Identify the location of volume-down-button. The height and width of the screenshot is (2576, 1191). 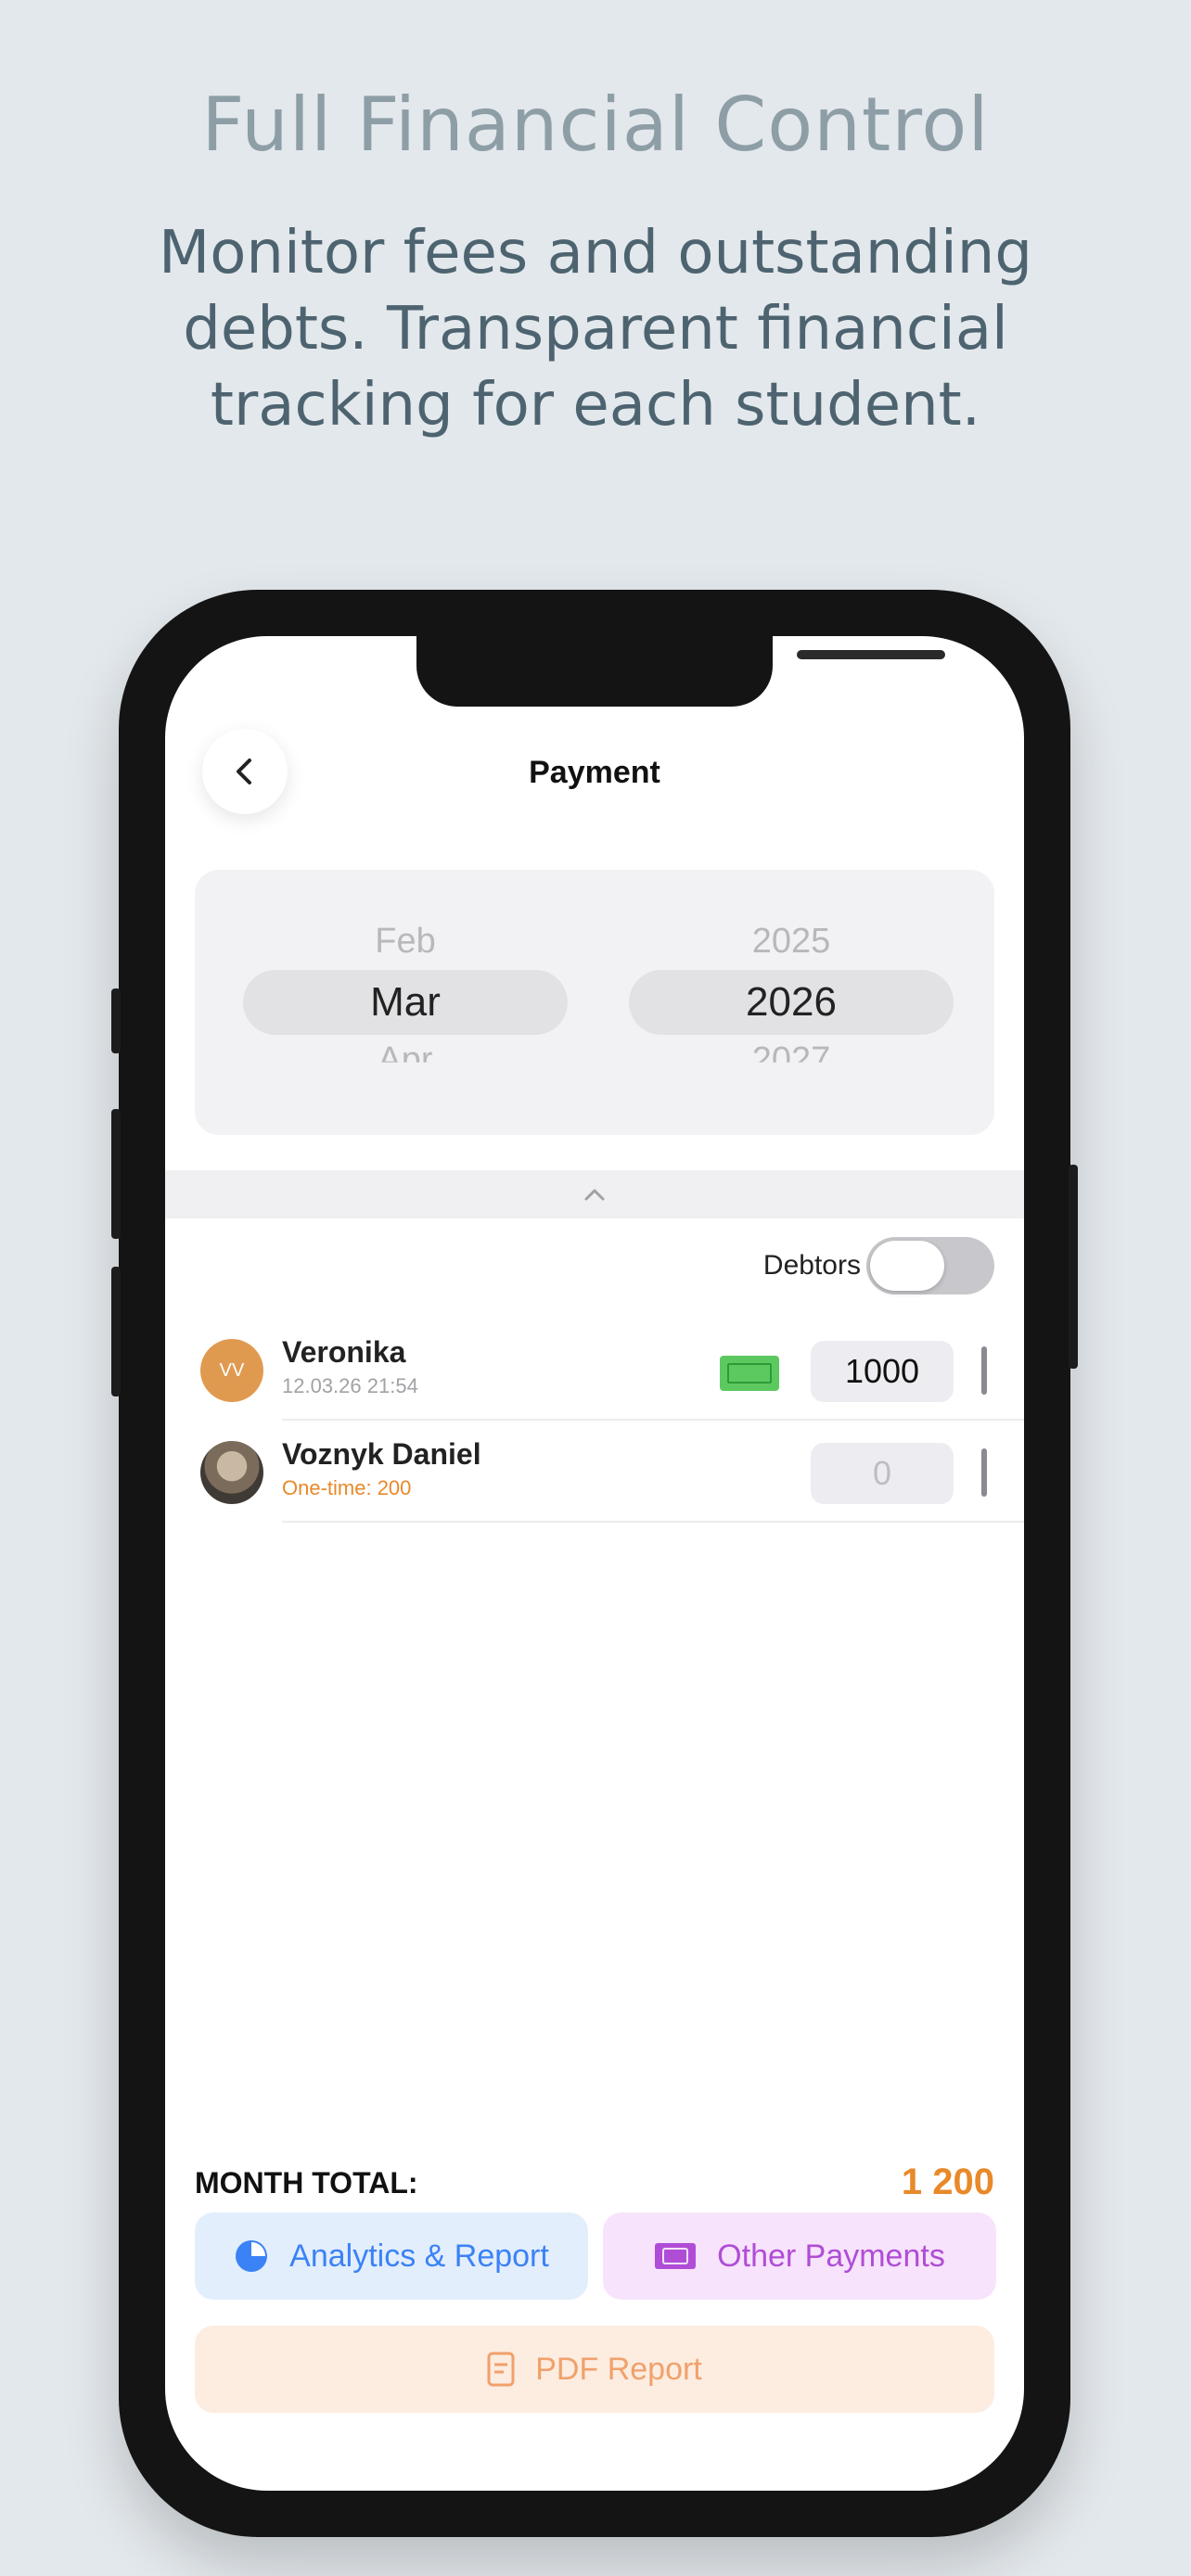
(116, 1331).